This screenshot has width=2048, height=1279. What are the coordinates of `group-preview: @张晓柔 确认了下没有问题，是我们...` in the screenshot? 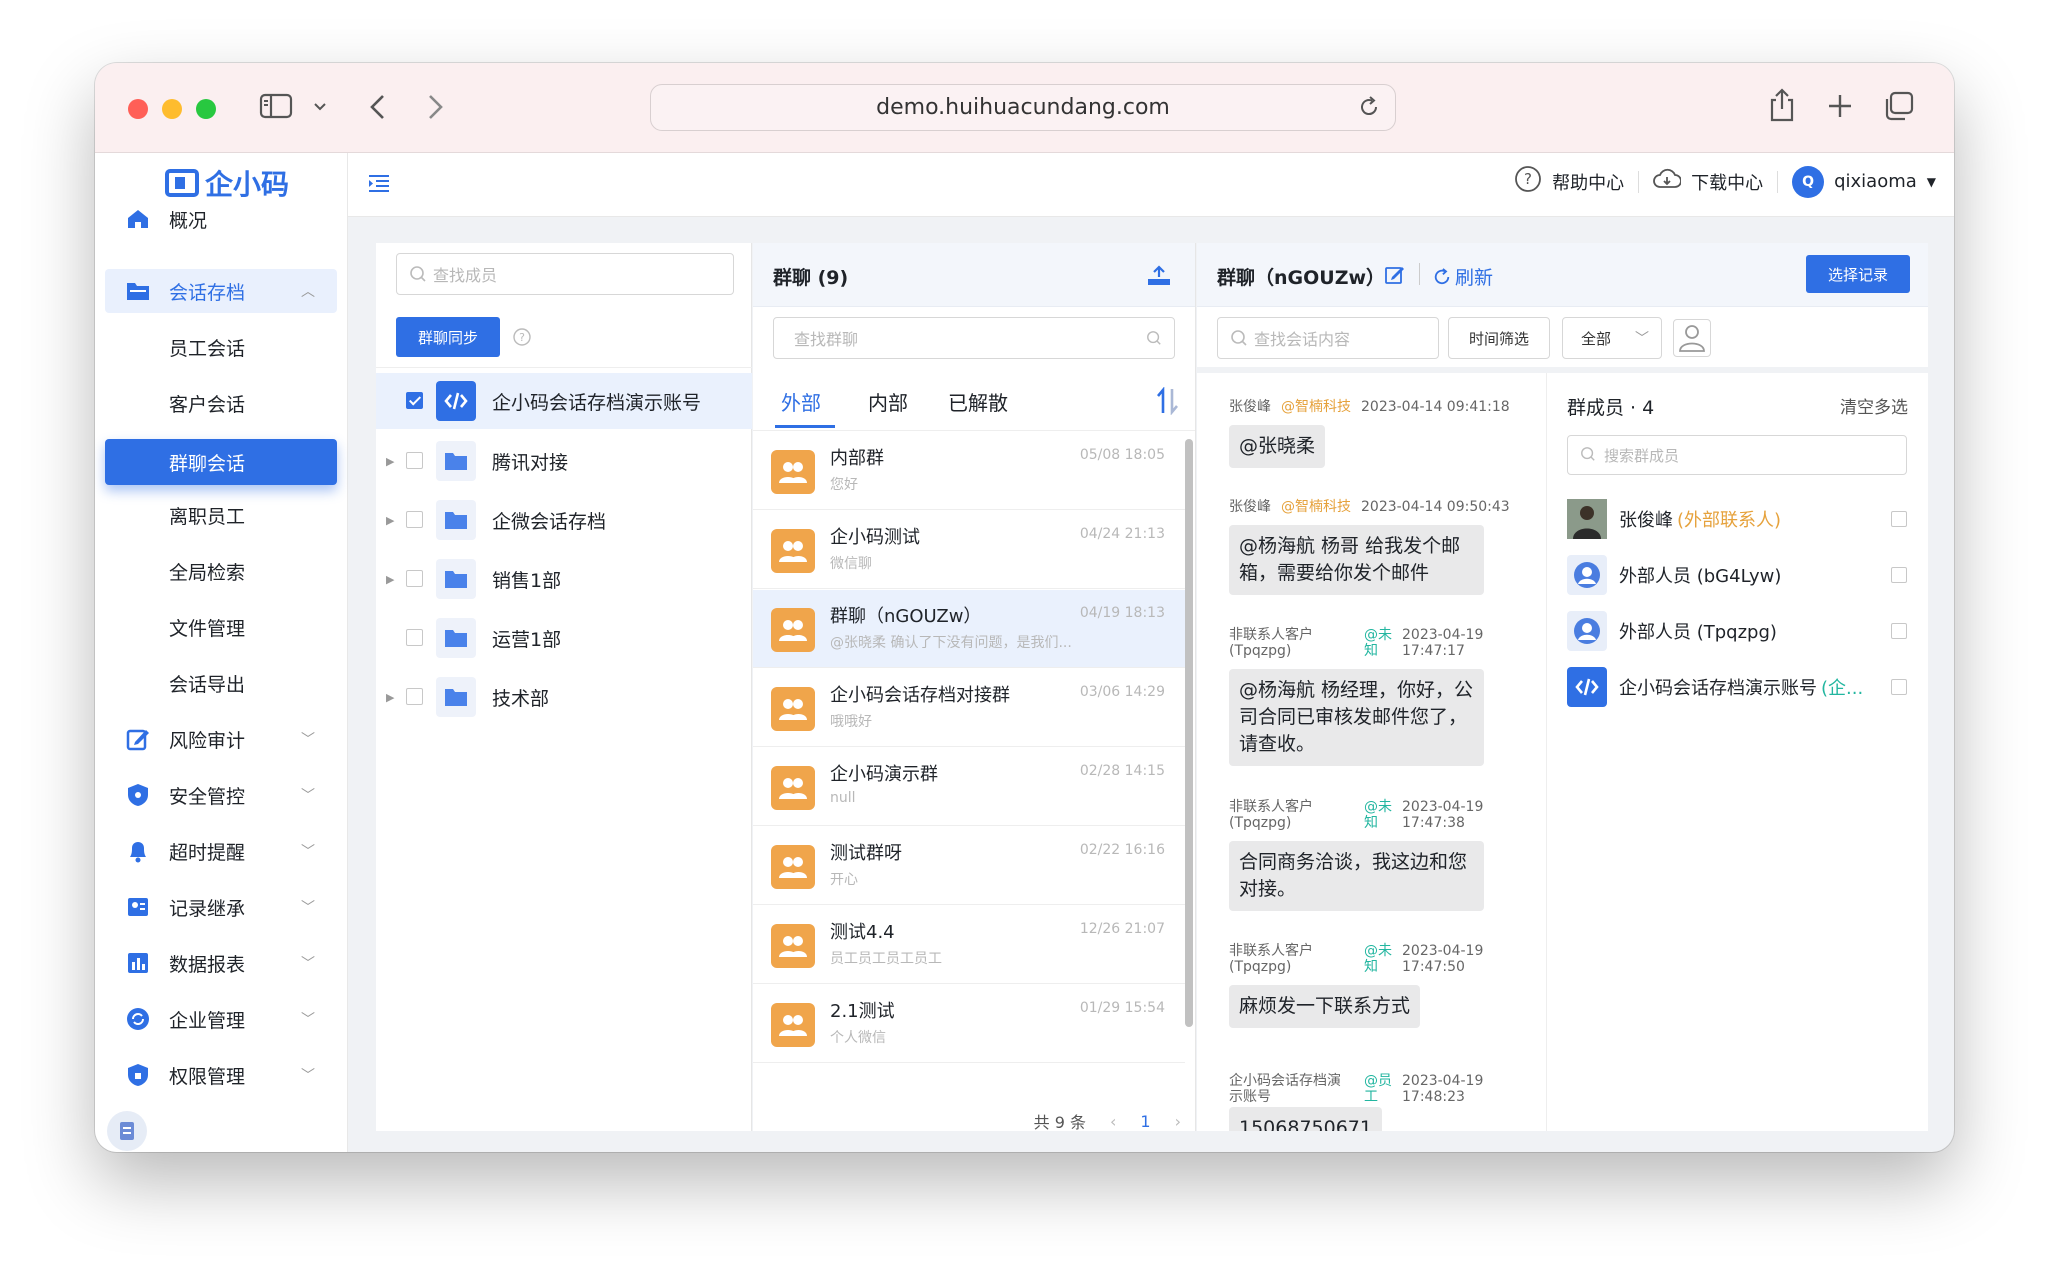 It's located at (951, 643).